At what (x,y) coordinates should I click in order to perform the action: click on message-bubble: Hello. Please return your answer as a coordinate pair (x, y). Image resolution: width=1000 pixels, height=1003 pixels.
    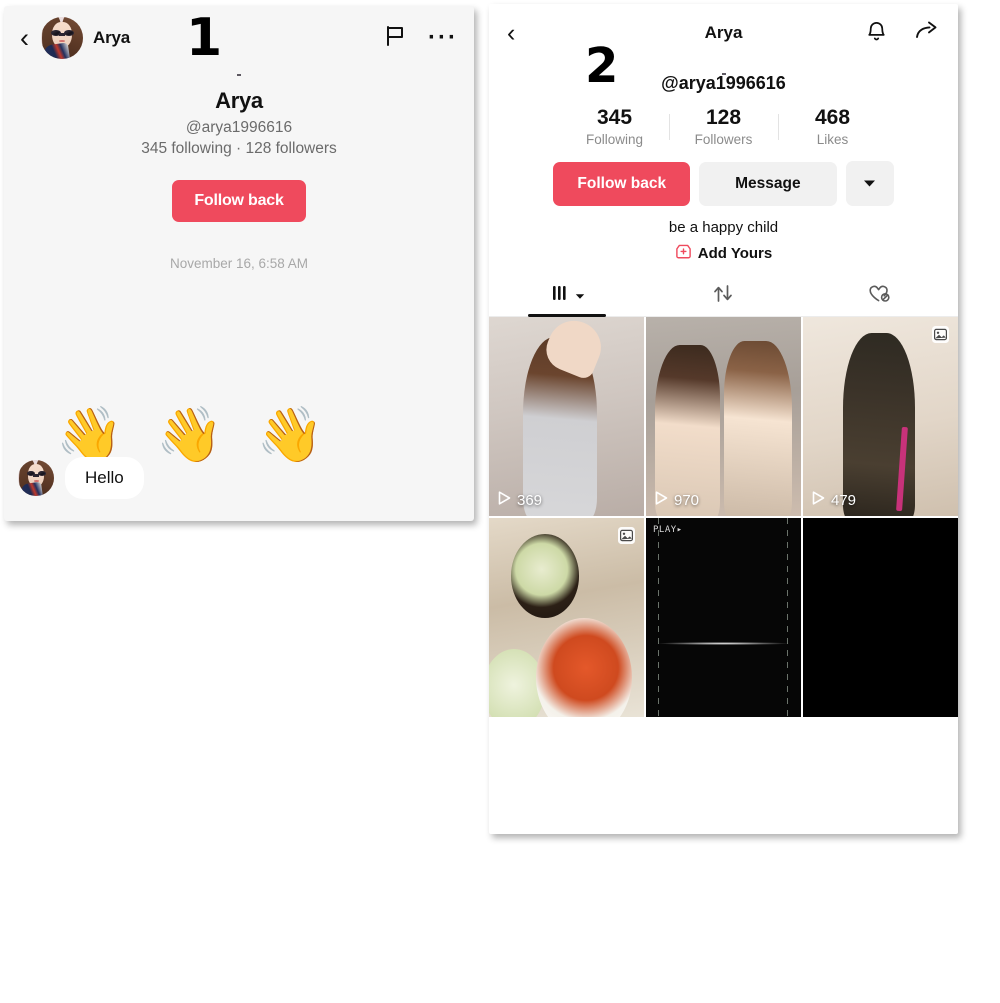
    Looking at the image, I should click on (104, 478).